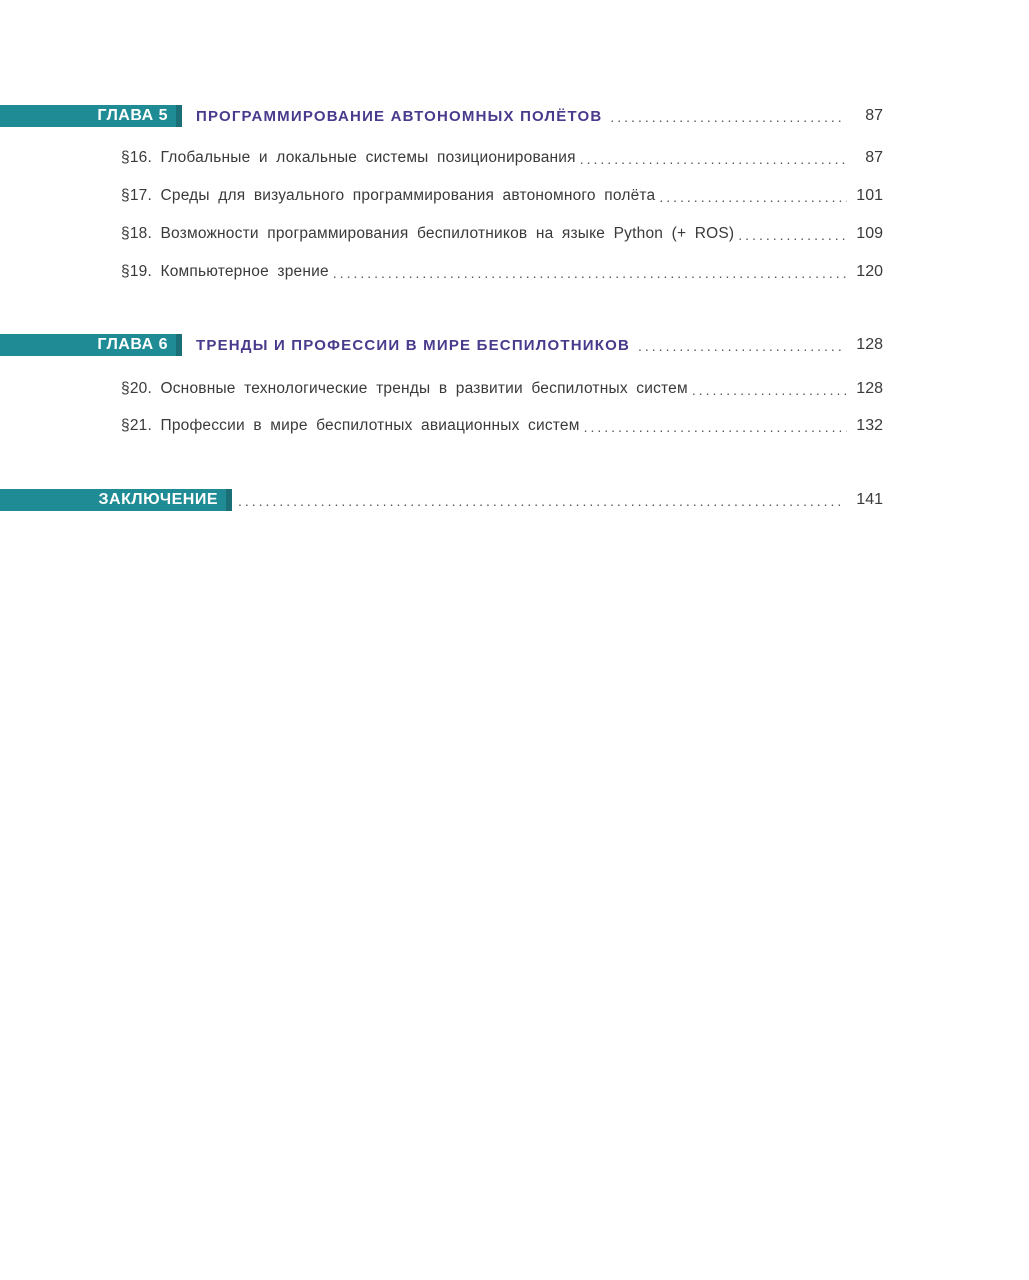 This screenshot has width=1029, height=1280. I want to click on chapter-label: ГЛАВА 6, so click(132, 344).